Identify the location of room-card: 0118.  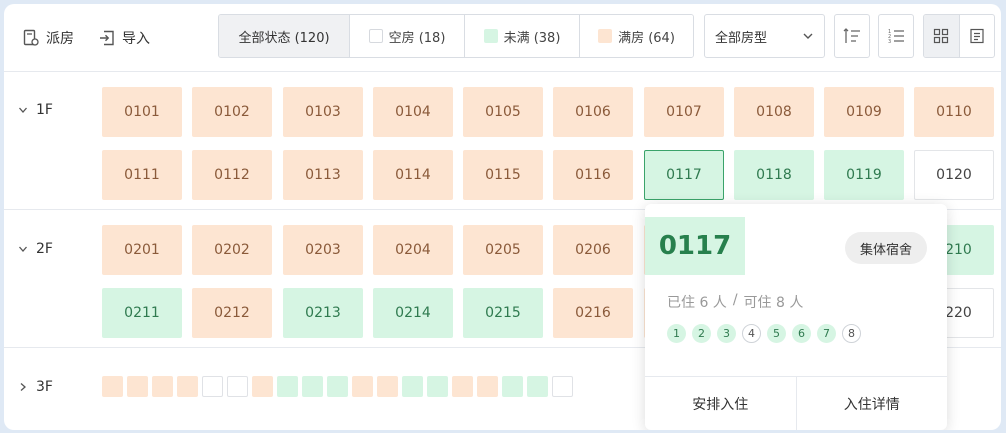
(774, 175).